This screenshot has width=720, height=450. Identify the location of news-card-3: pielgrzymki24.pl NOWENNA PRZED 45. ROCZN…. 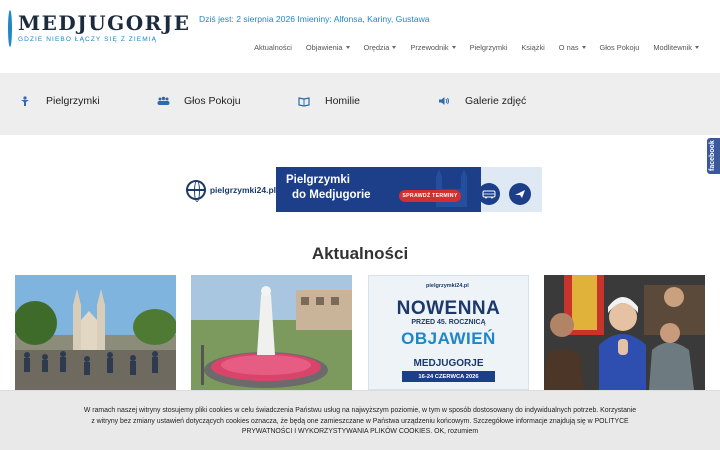
(448, 332).